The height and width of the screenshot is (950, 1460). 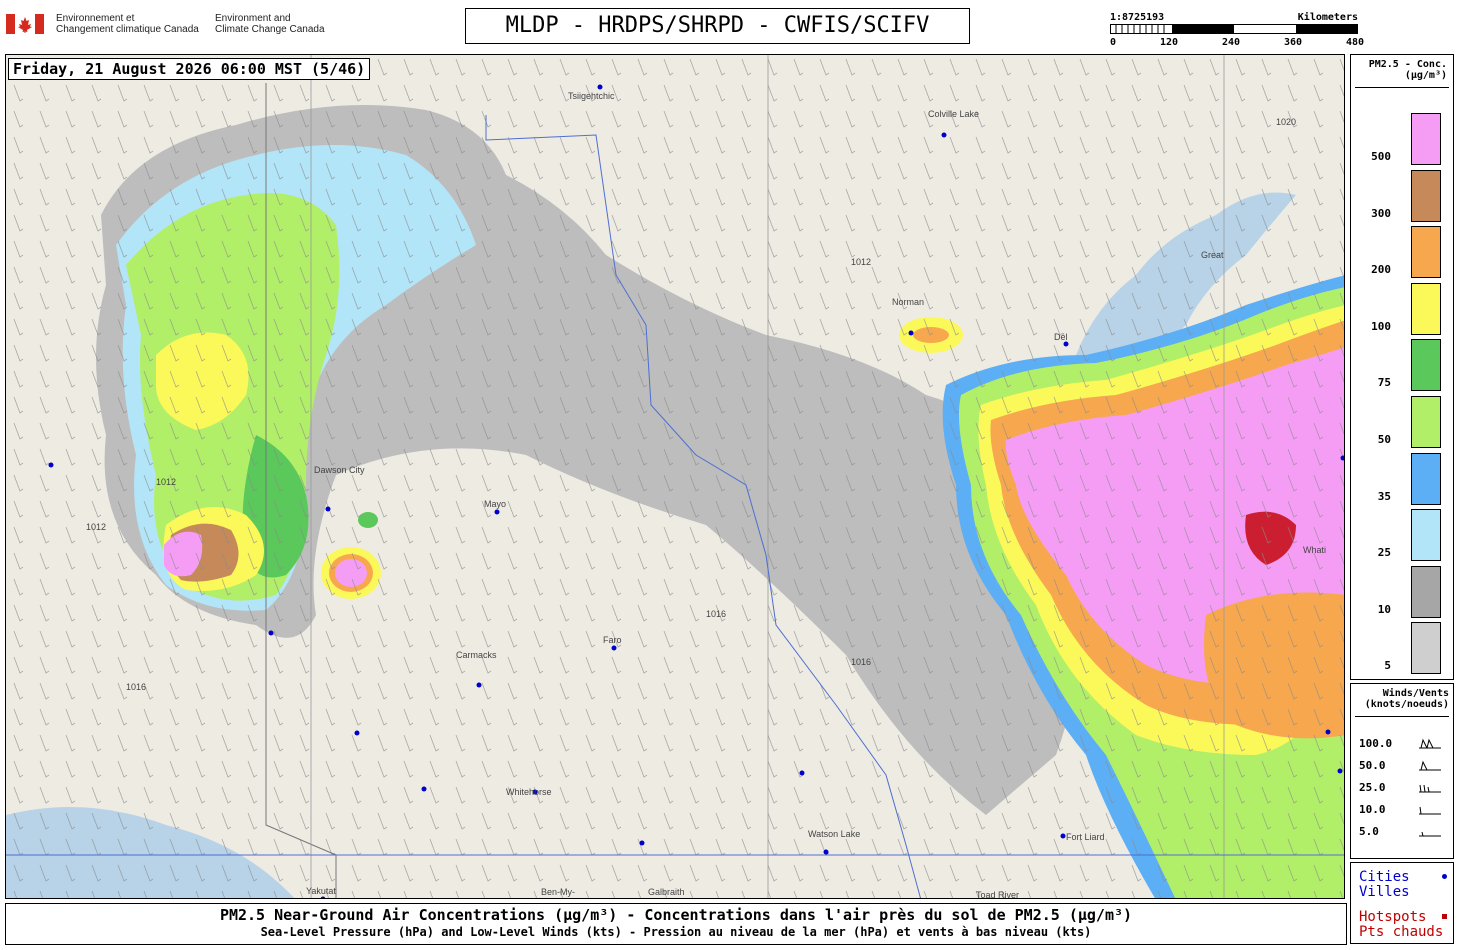 What do you see at coordinates (189, 69) in the screenshot?
I see `forecast-timestamp: Friday, 21 August 2026 06:00 MST (5/46)` at bounding box center [189, 69].